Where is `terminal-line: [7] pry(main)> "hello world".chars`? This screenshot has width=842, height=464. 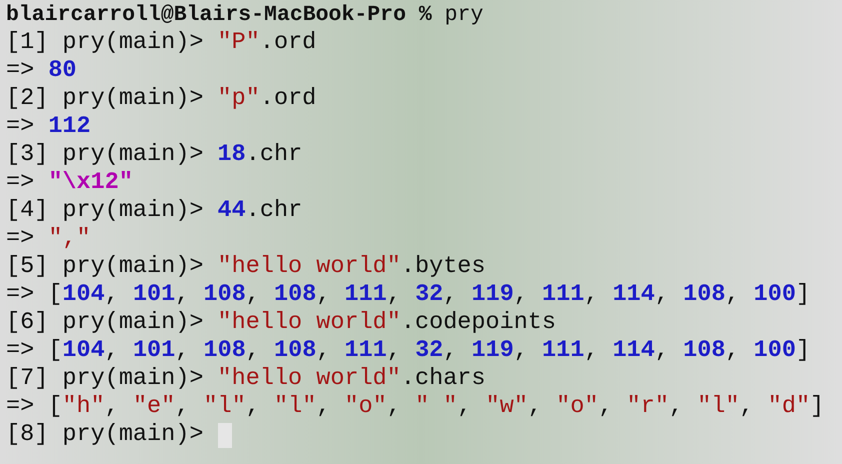 terminal-line: [7] pry(main)> "hello world".chars is located at coordinates (246, 379).